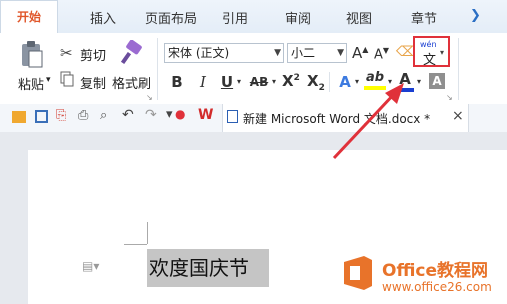  What do you see at coordinates (31, 83) in the screenshot?
I see `paste-label: 粘贴` at bounding box center [31, 83].